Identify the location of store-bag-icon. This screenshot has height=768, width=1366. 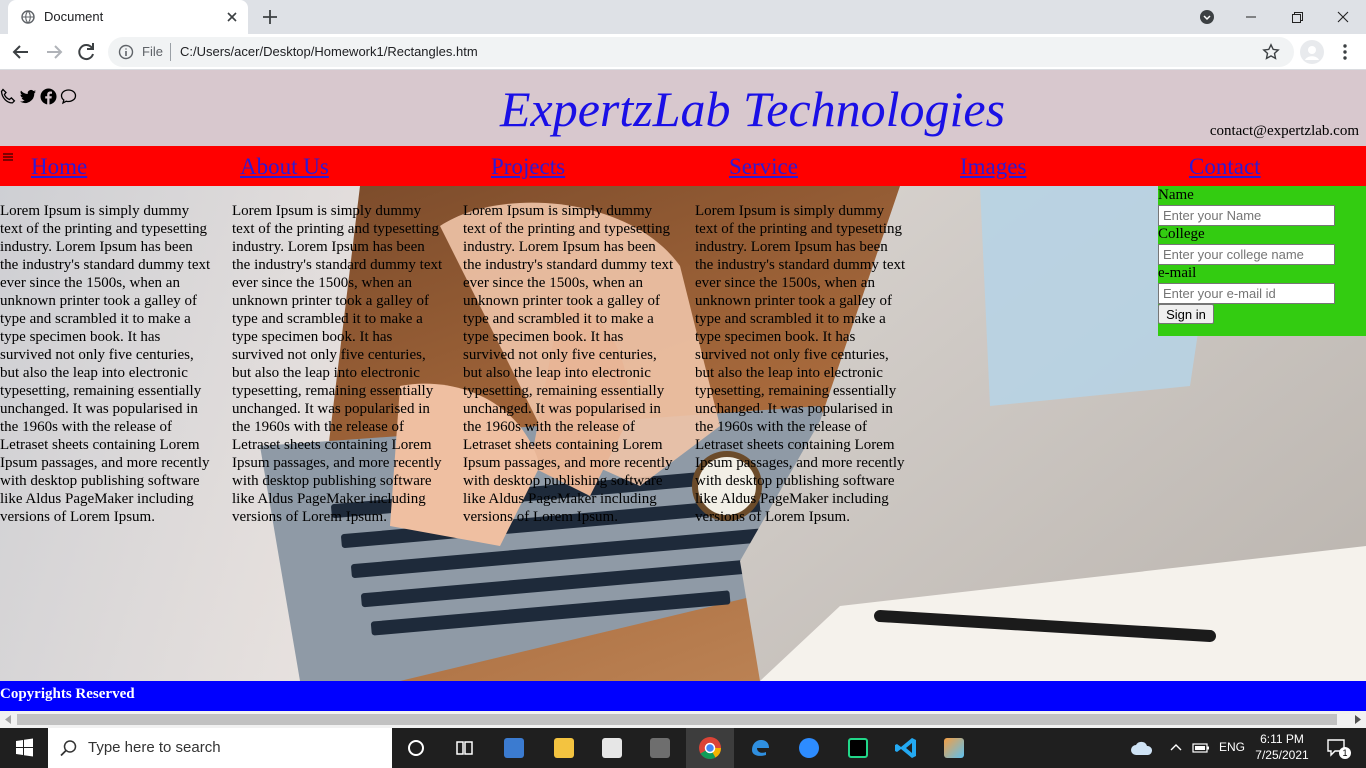
(612, 748).